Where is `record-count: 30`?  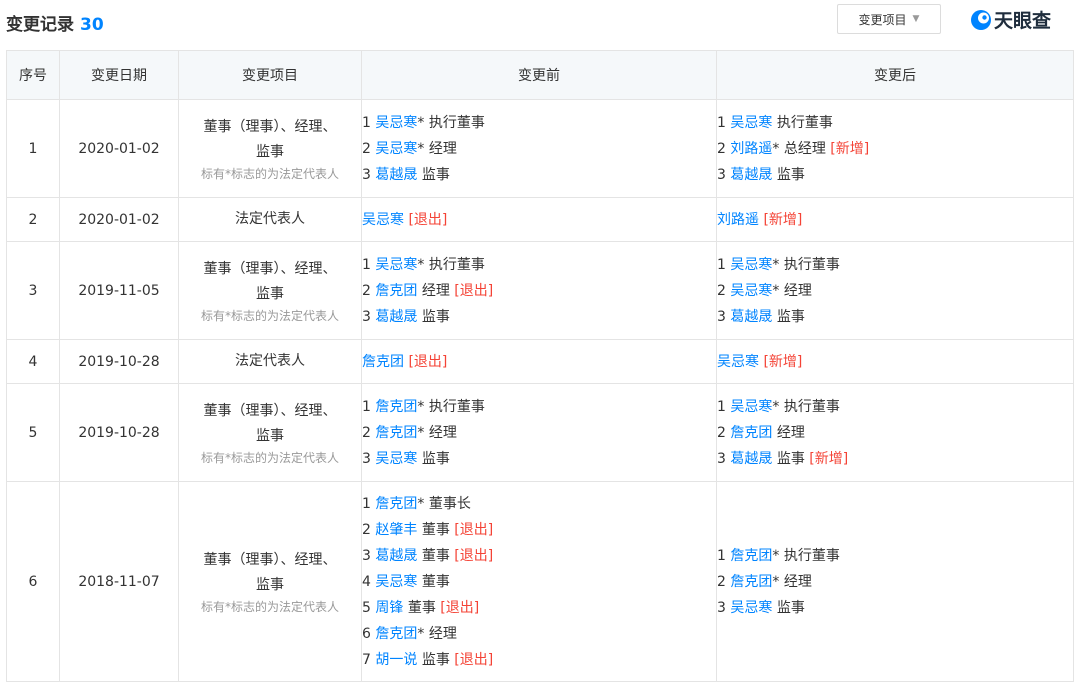
record-count: 30 is located at coordinates (92, 25).